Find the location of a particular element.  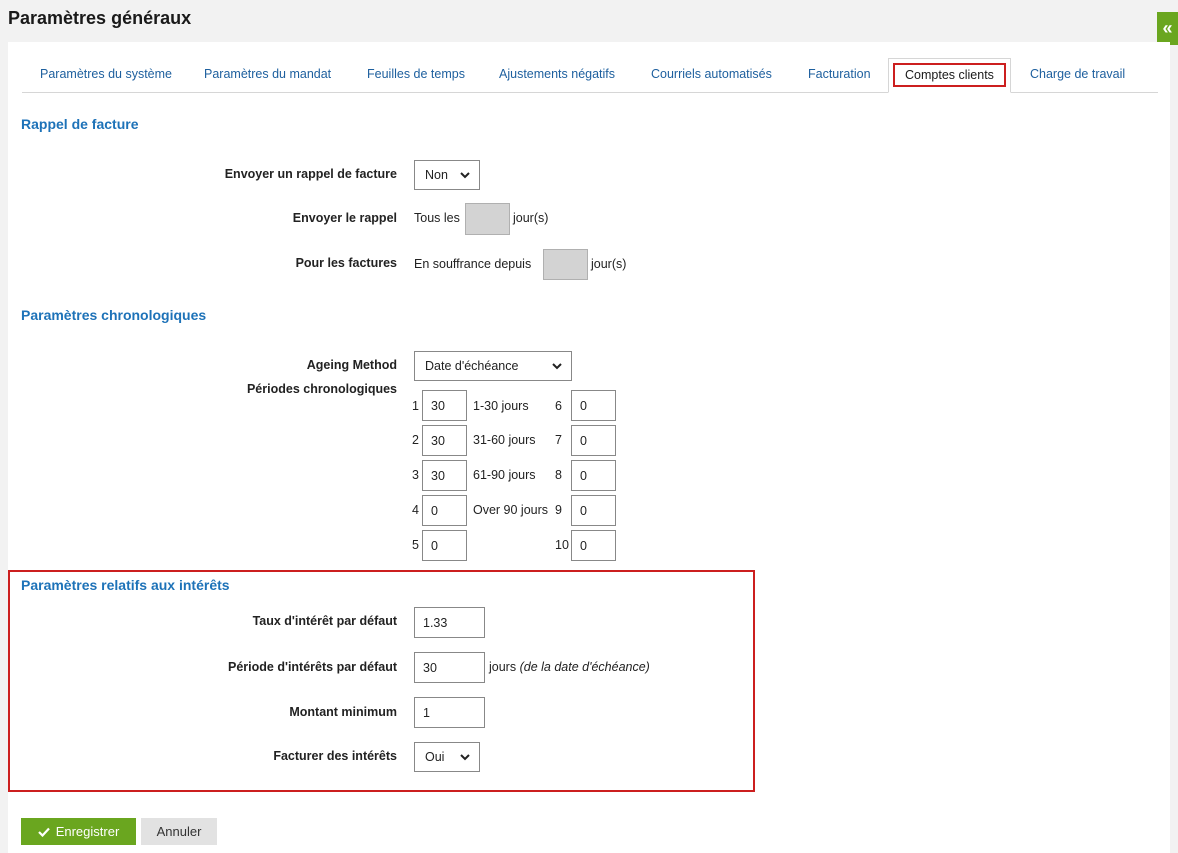

tab-feuilles-de-temps: Feuilles de temps is located at coordinates (416, 75).